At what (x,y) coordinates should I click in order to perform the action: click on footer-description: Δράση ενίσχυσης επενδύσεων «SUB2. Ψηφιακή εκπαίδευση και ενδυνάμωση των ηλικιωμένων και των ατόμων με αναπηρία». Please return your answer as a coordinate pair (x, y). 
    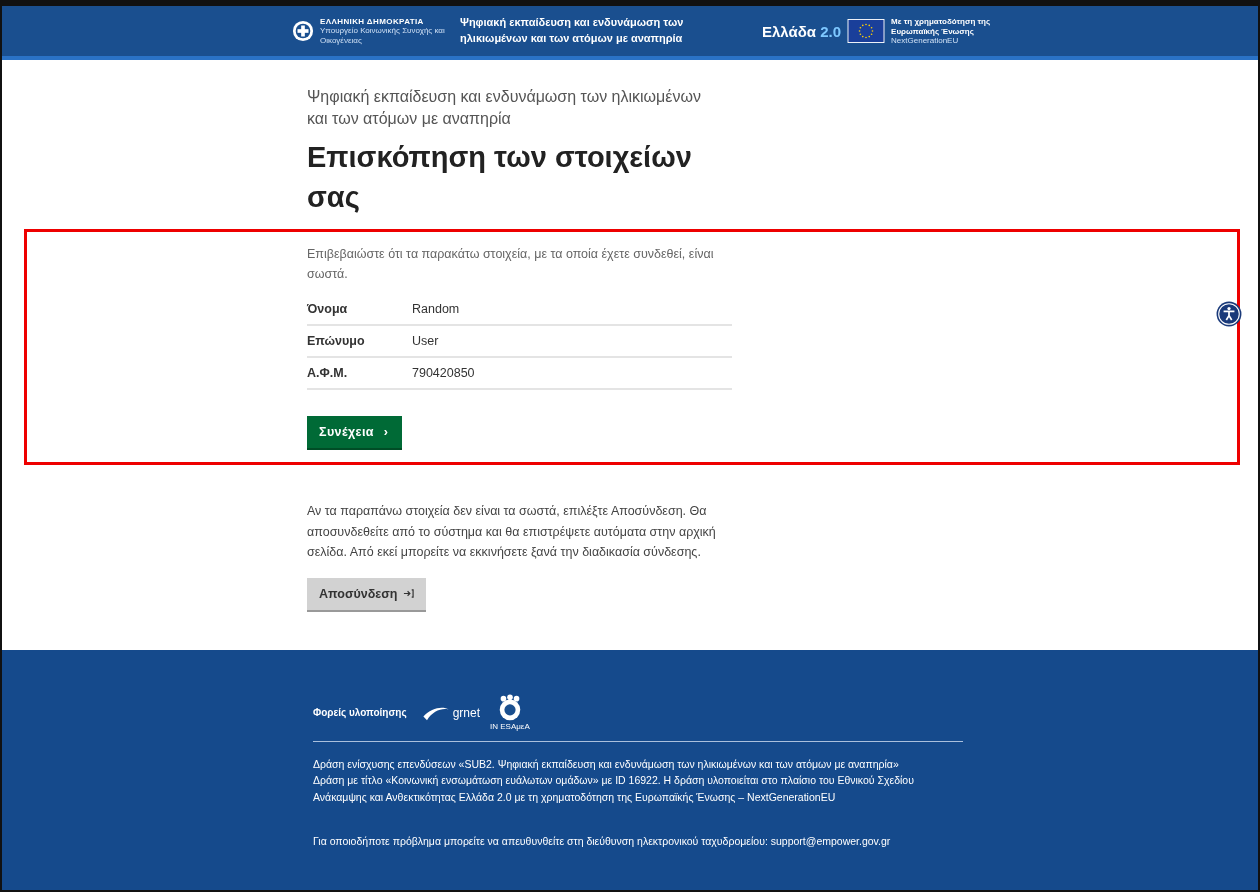
    Looking at the image, I should click on (606, 764).